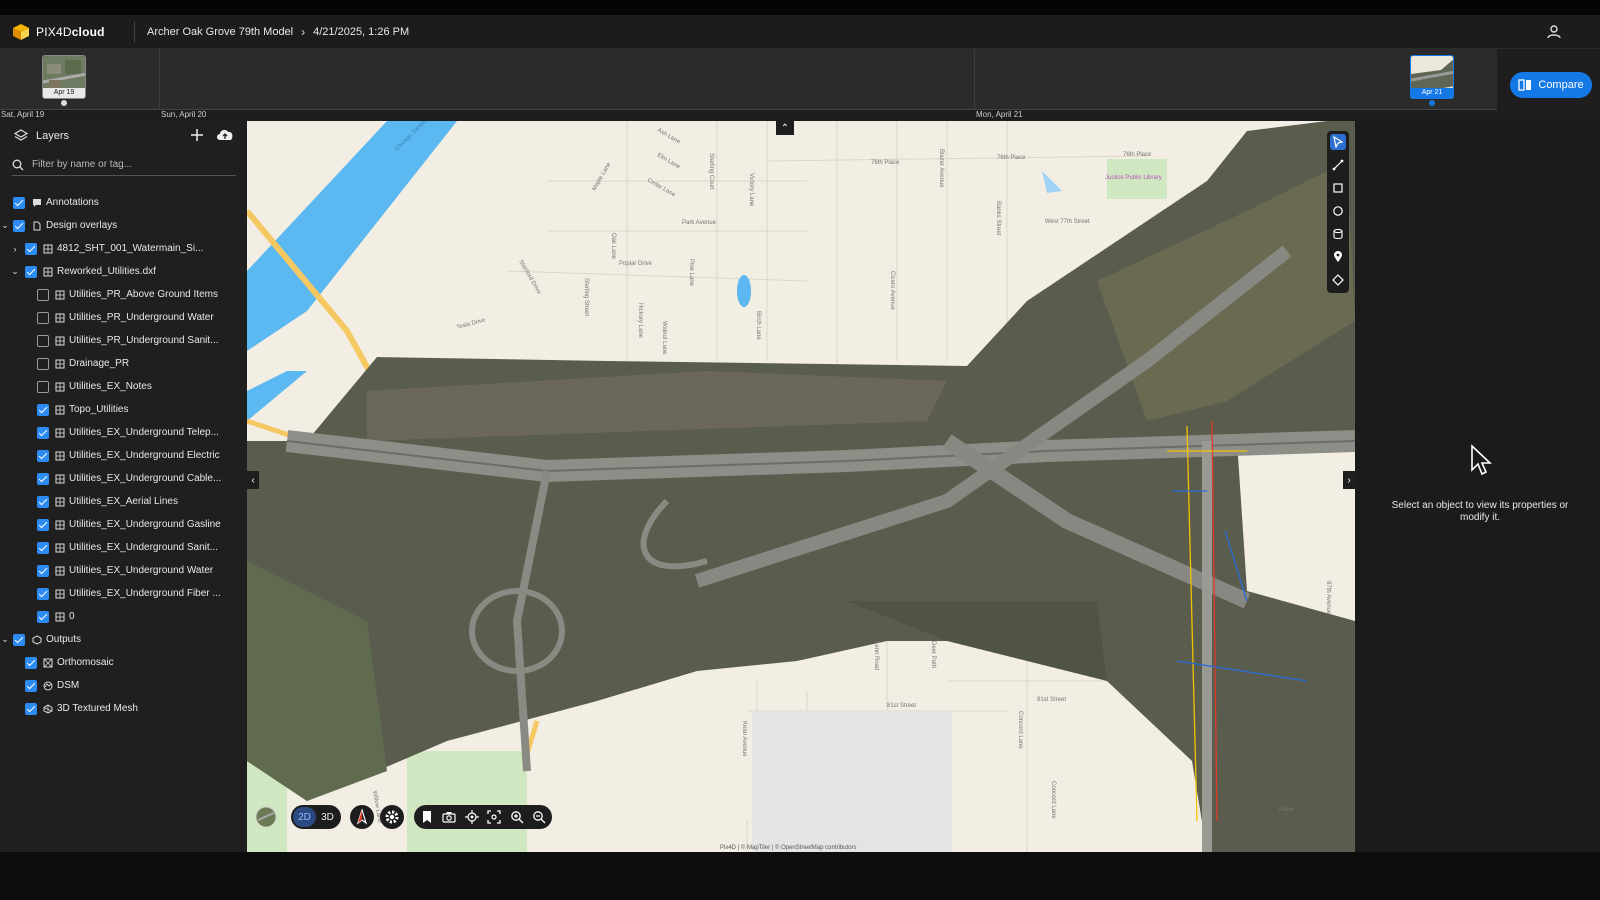  What do you see at coordinates (751, 190) in the screenshot?
I see `map-street-label: Victory Lane` at bounding box center [751, 190].